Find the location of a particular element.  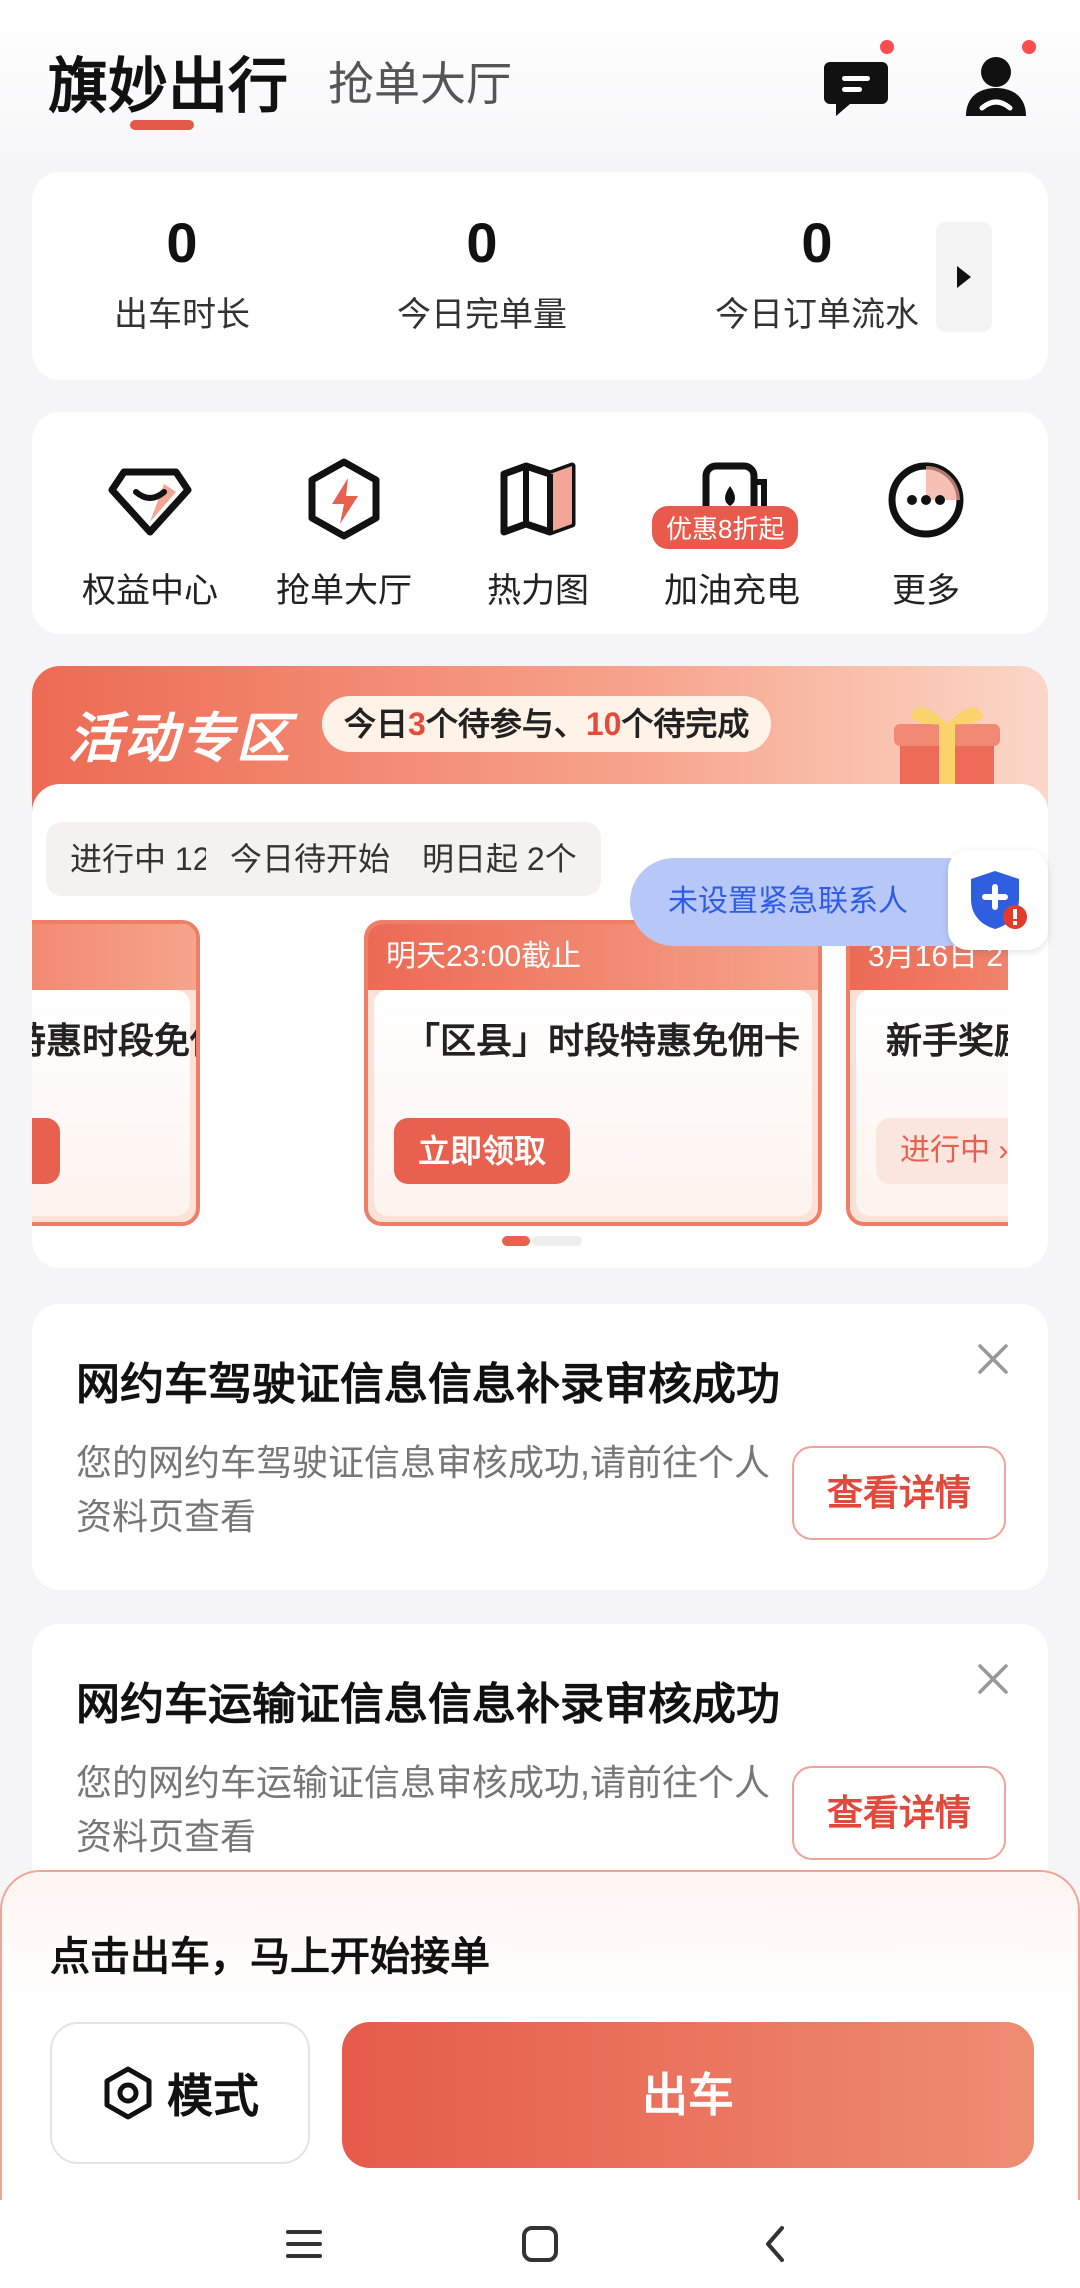

summary-count: 10 is located at coordinates (603, 724).